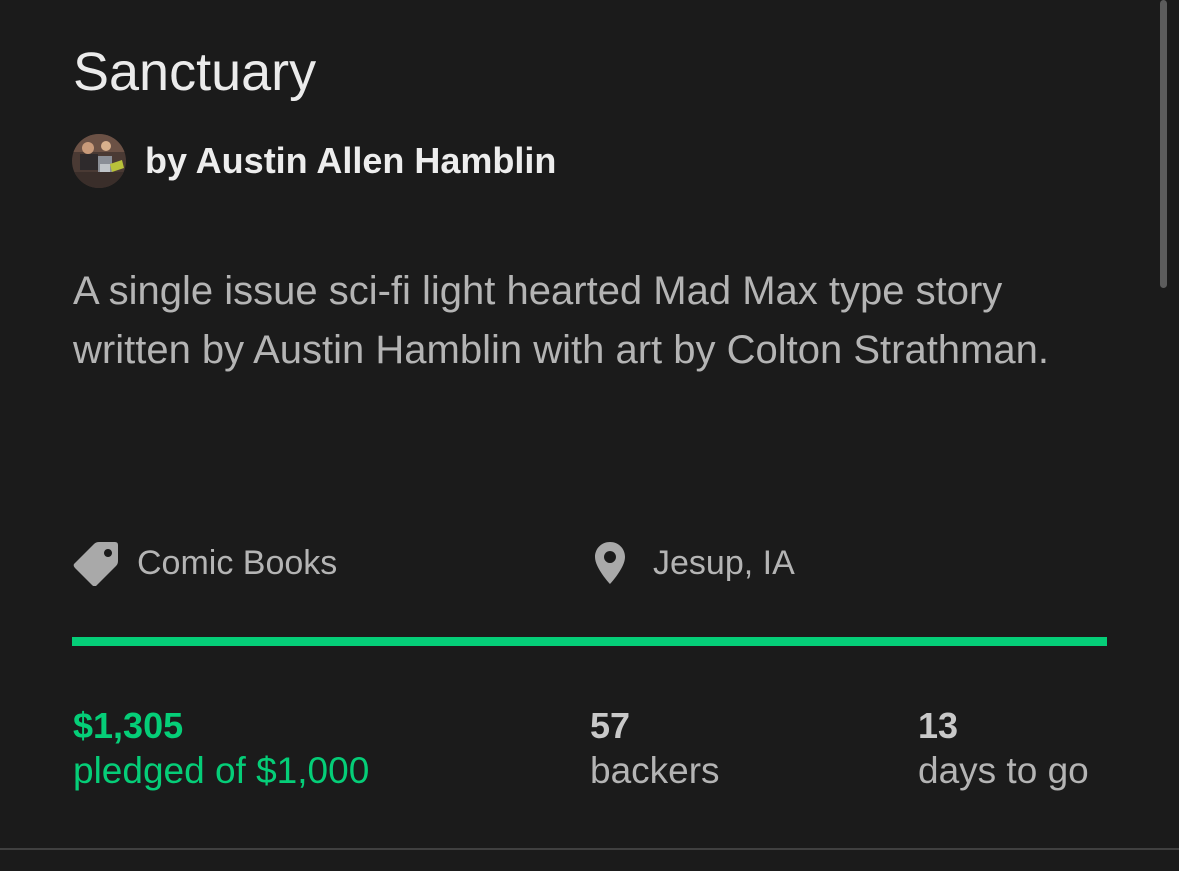 This screenshot has width=1179, height=871. I want to click on funding-progress-bar, so click(589, 641).